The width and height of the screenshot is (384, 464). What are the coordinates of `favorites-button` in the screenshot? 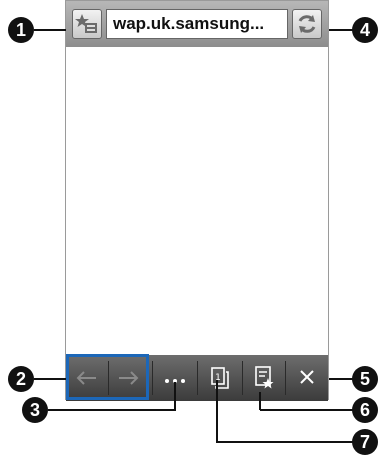 It's located at (87, 24).